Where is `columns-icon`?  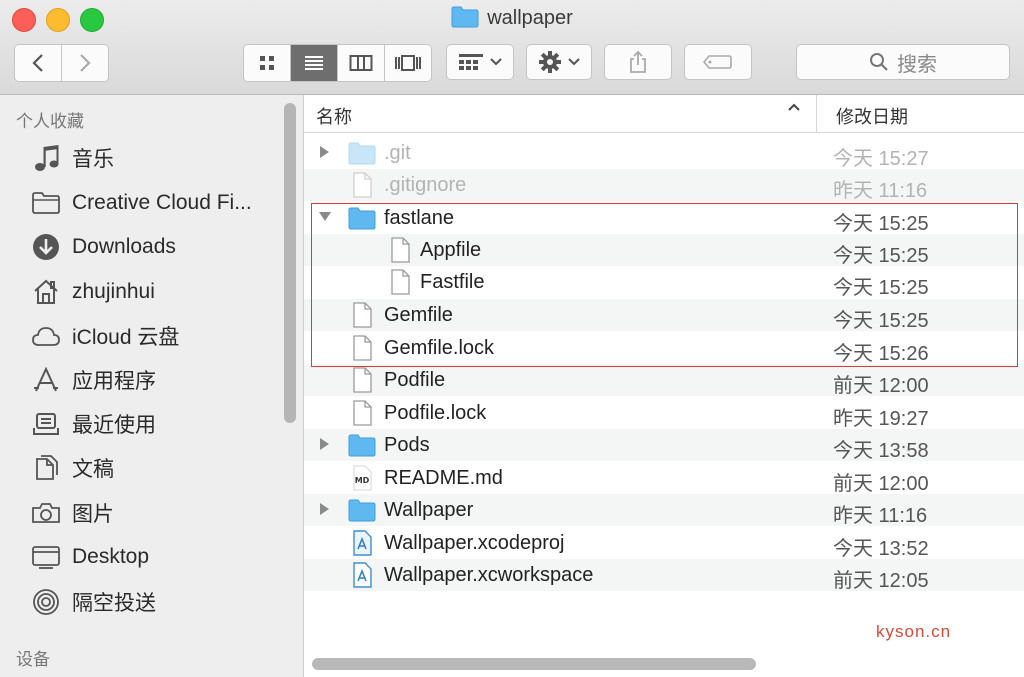 columns-icon is located at coordinates (361, 63).